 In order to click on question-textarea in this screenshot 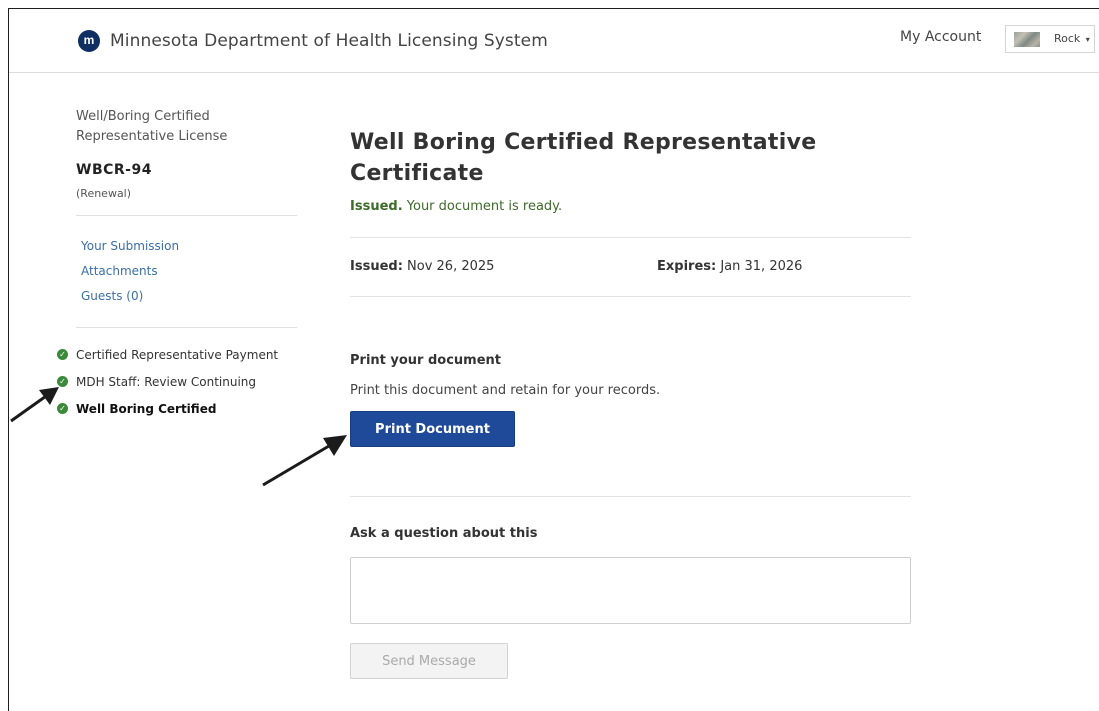, I will do `click(630, 590)`.